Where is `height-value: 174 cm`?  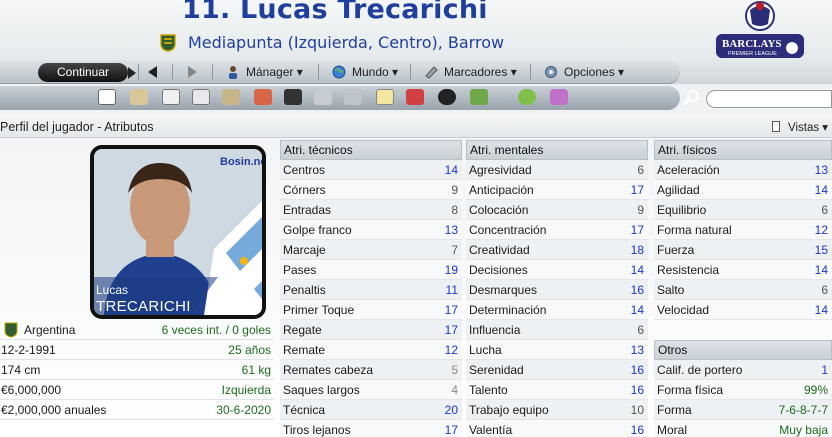 height-value: 174 cm is located at coordinates (21, 370).